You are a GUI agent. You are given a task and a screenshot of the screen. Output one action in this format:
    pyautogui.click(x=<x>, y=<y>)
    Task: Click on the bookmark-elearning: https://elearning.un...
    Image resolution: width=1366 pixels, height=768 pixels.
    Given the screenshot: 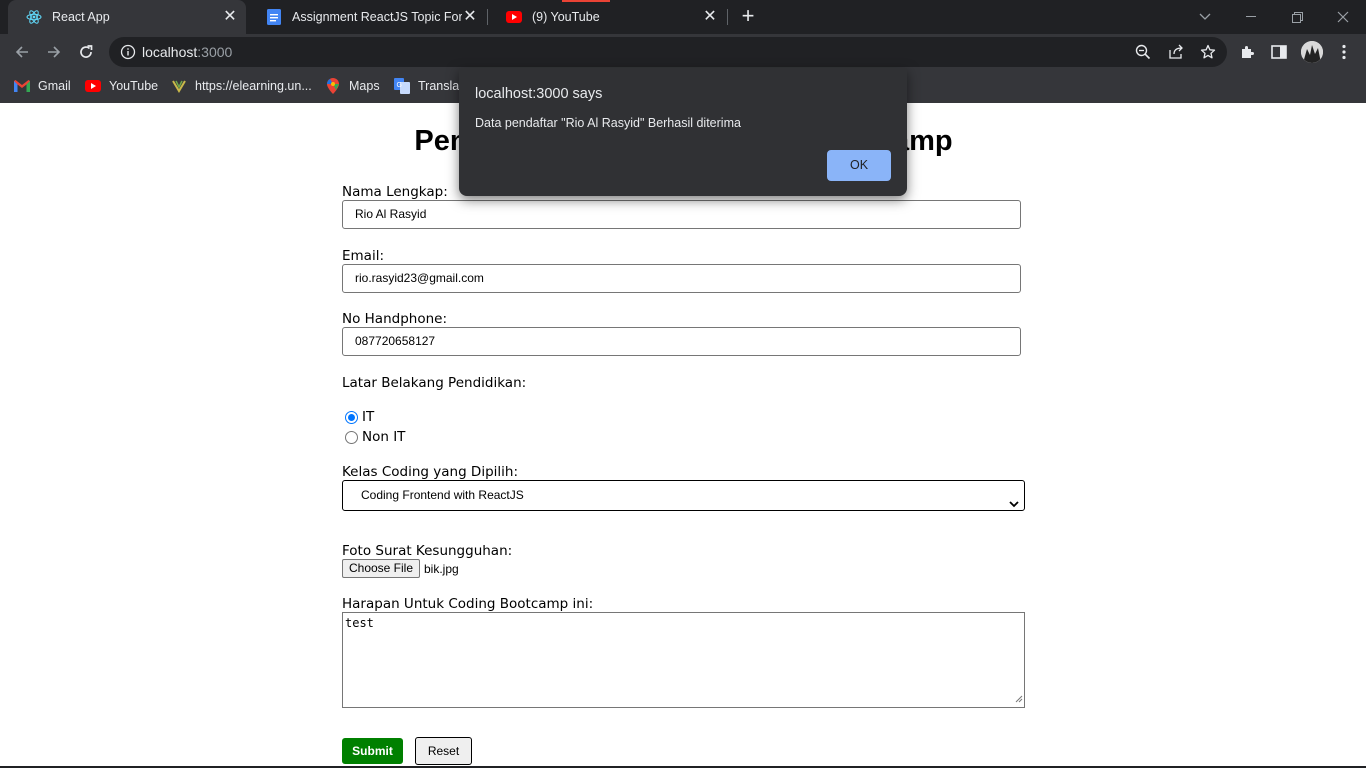 What is the action you would take?
    pyautogui.click(x=241, y=86)
    